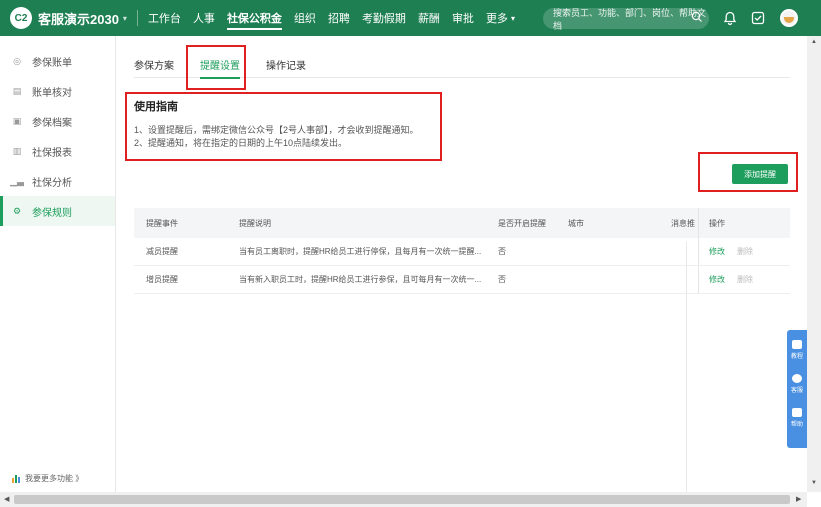  I want to click on col-header-actions: 操作, so click(744, 223).